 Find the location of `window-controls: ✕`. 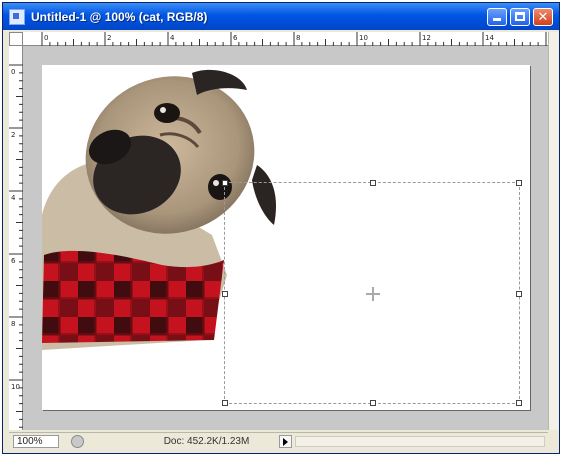

window-controls: ✕ is located at coordinates (520, 17).